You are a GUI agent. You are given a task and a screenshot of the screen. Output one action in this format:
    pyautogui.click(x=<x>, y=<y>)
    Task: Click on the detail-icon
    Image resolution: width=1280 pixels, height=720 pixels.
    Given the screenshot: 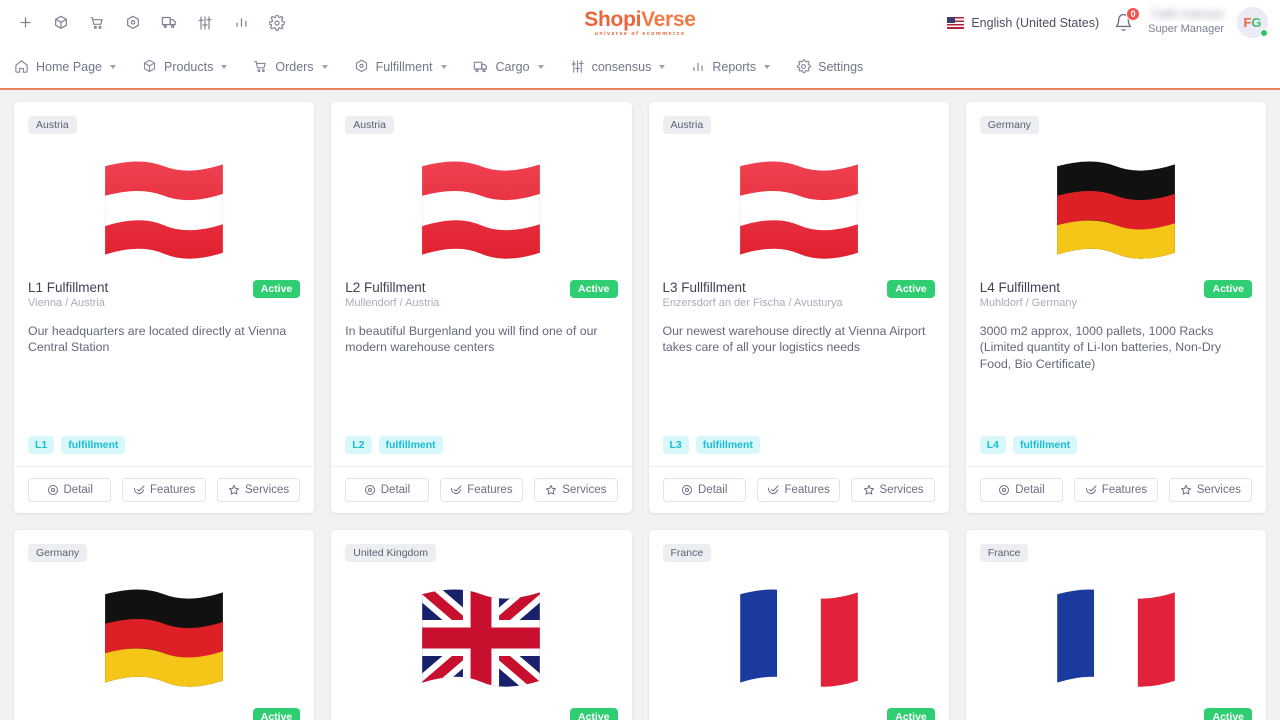 What is the action you would take?
    pyautogui.click(x=687, y=490)
    